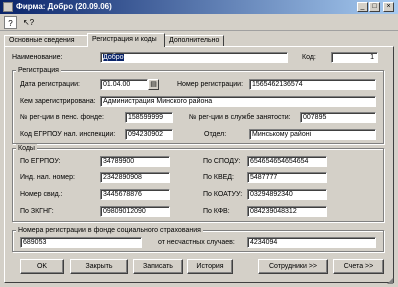 The image size is (398, 287). I want to click on pension-fund-label: № рег-ции в пенс. фонде:, so click(62, 117).